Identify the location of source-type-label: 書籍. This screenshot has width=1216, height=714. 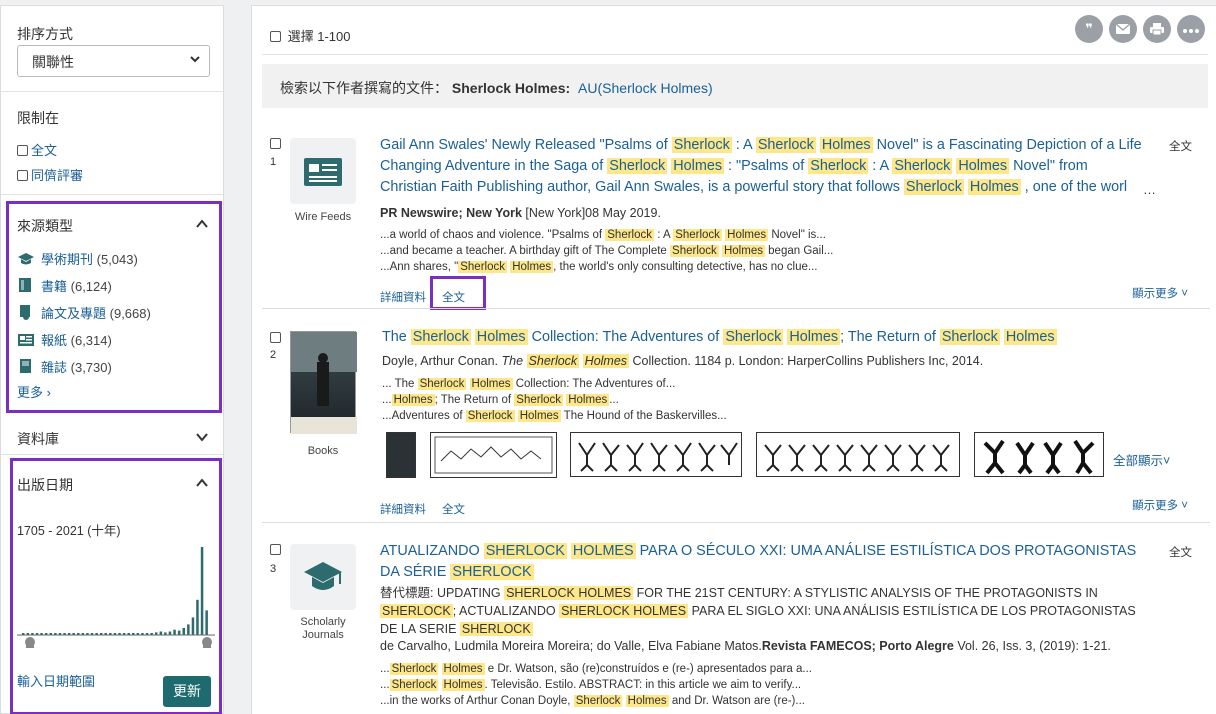
(54, 286).